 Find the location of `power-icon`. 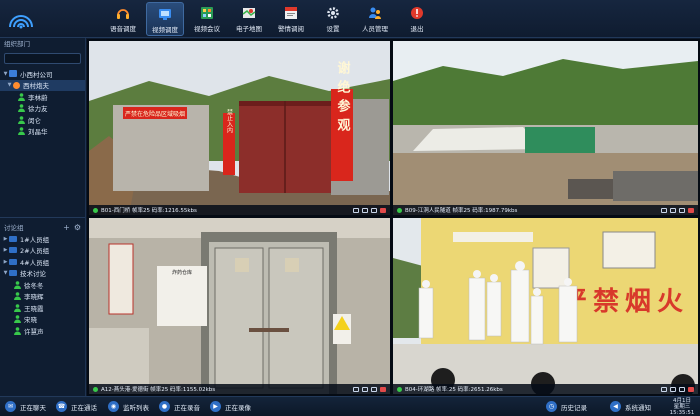

power-icon is located at coordinates (417, 13).